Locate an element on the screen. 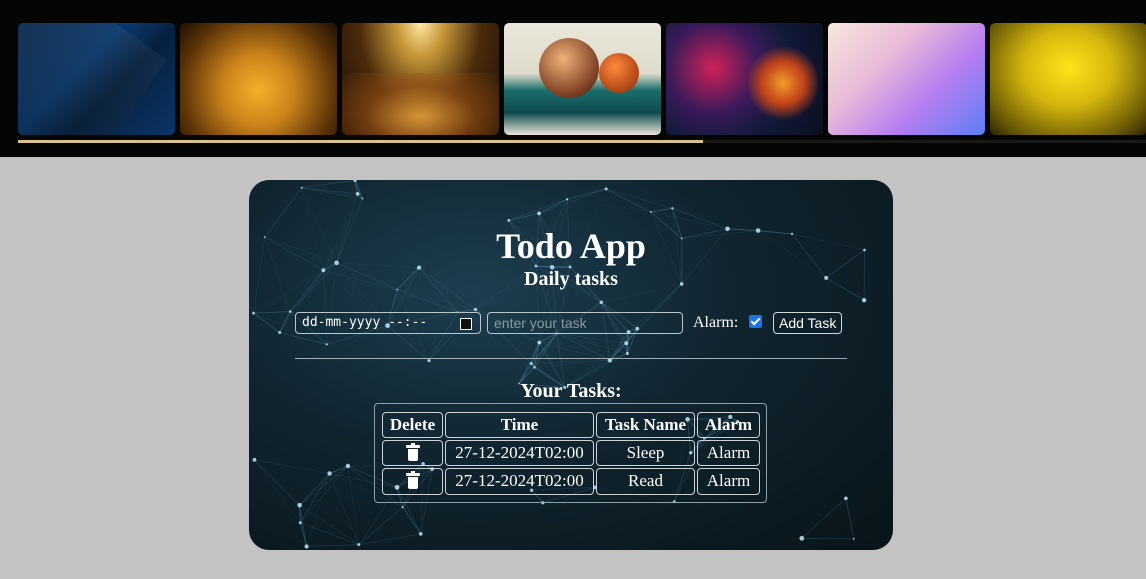  thumbnail-abstract-spheres is located at coordinates (582, 79).